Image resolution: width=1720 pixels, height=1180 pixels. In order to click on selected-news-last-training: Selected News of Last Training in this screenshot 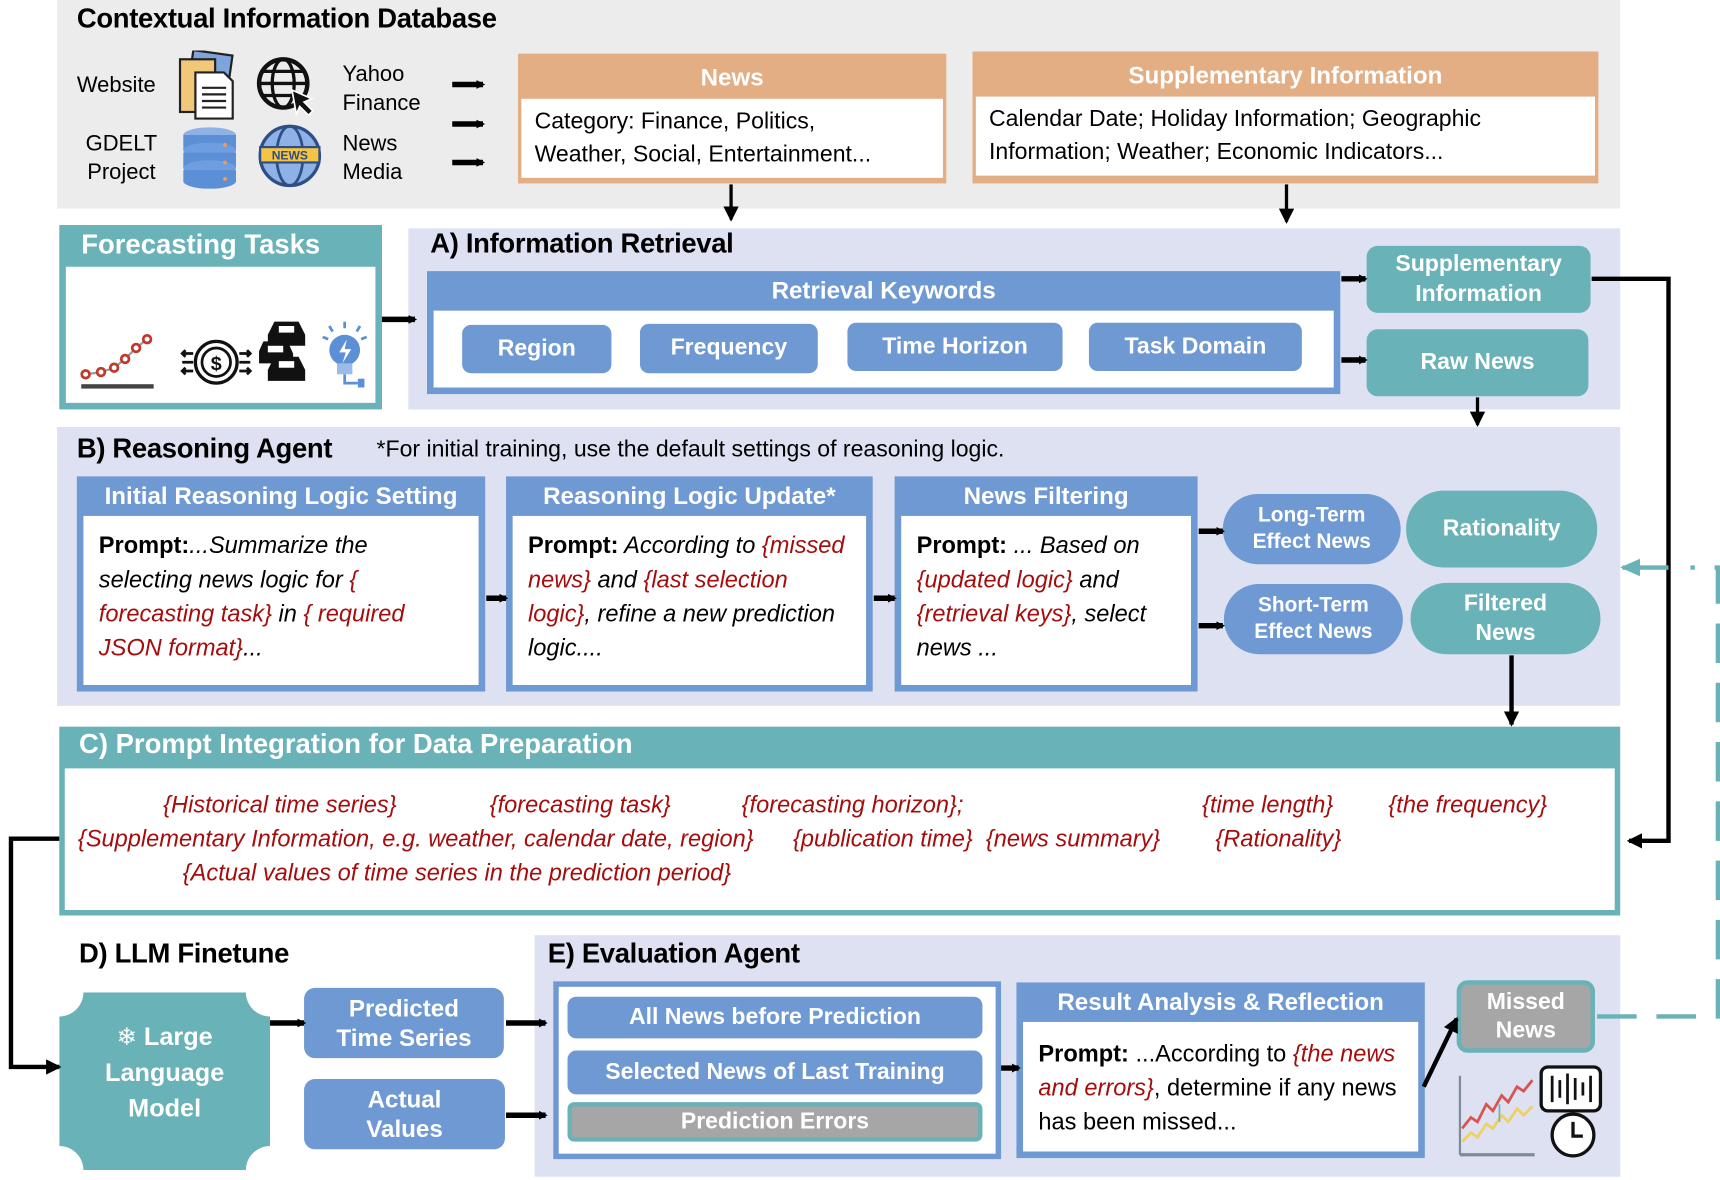, I will do `click(775, 1072)`.